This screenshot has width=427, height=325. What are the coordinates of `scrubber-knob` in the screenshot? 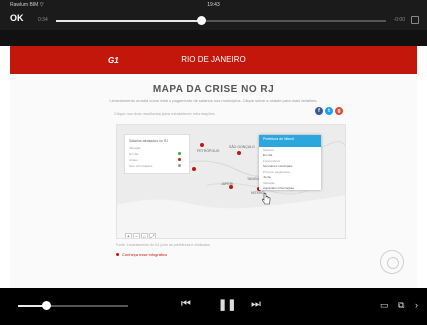 It's located at (202, 20).